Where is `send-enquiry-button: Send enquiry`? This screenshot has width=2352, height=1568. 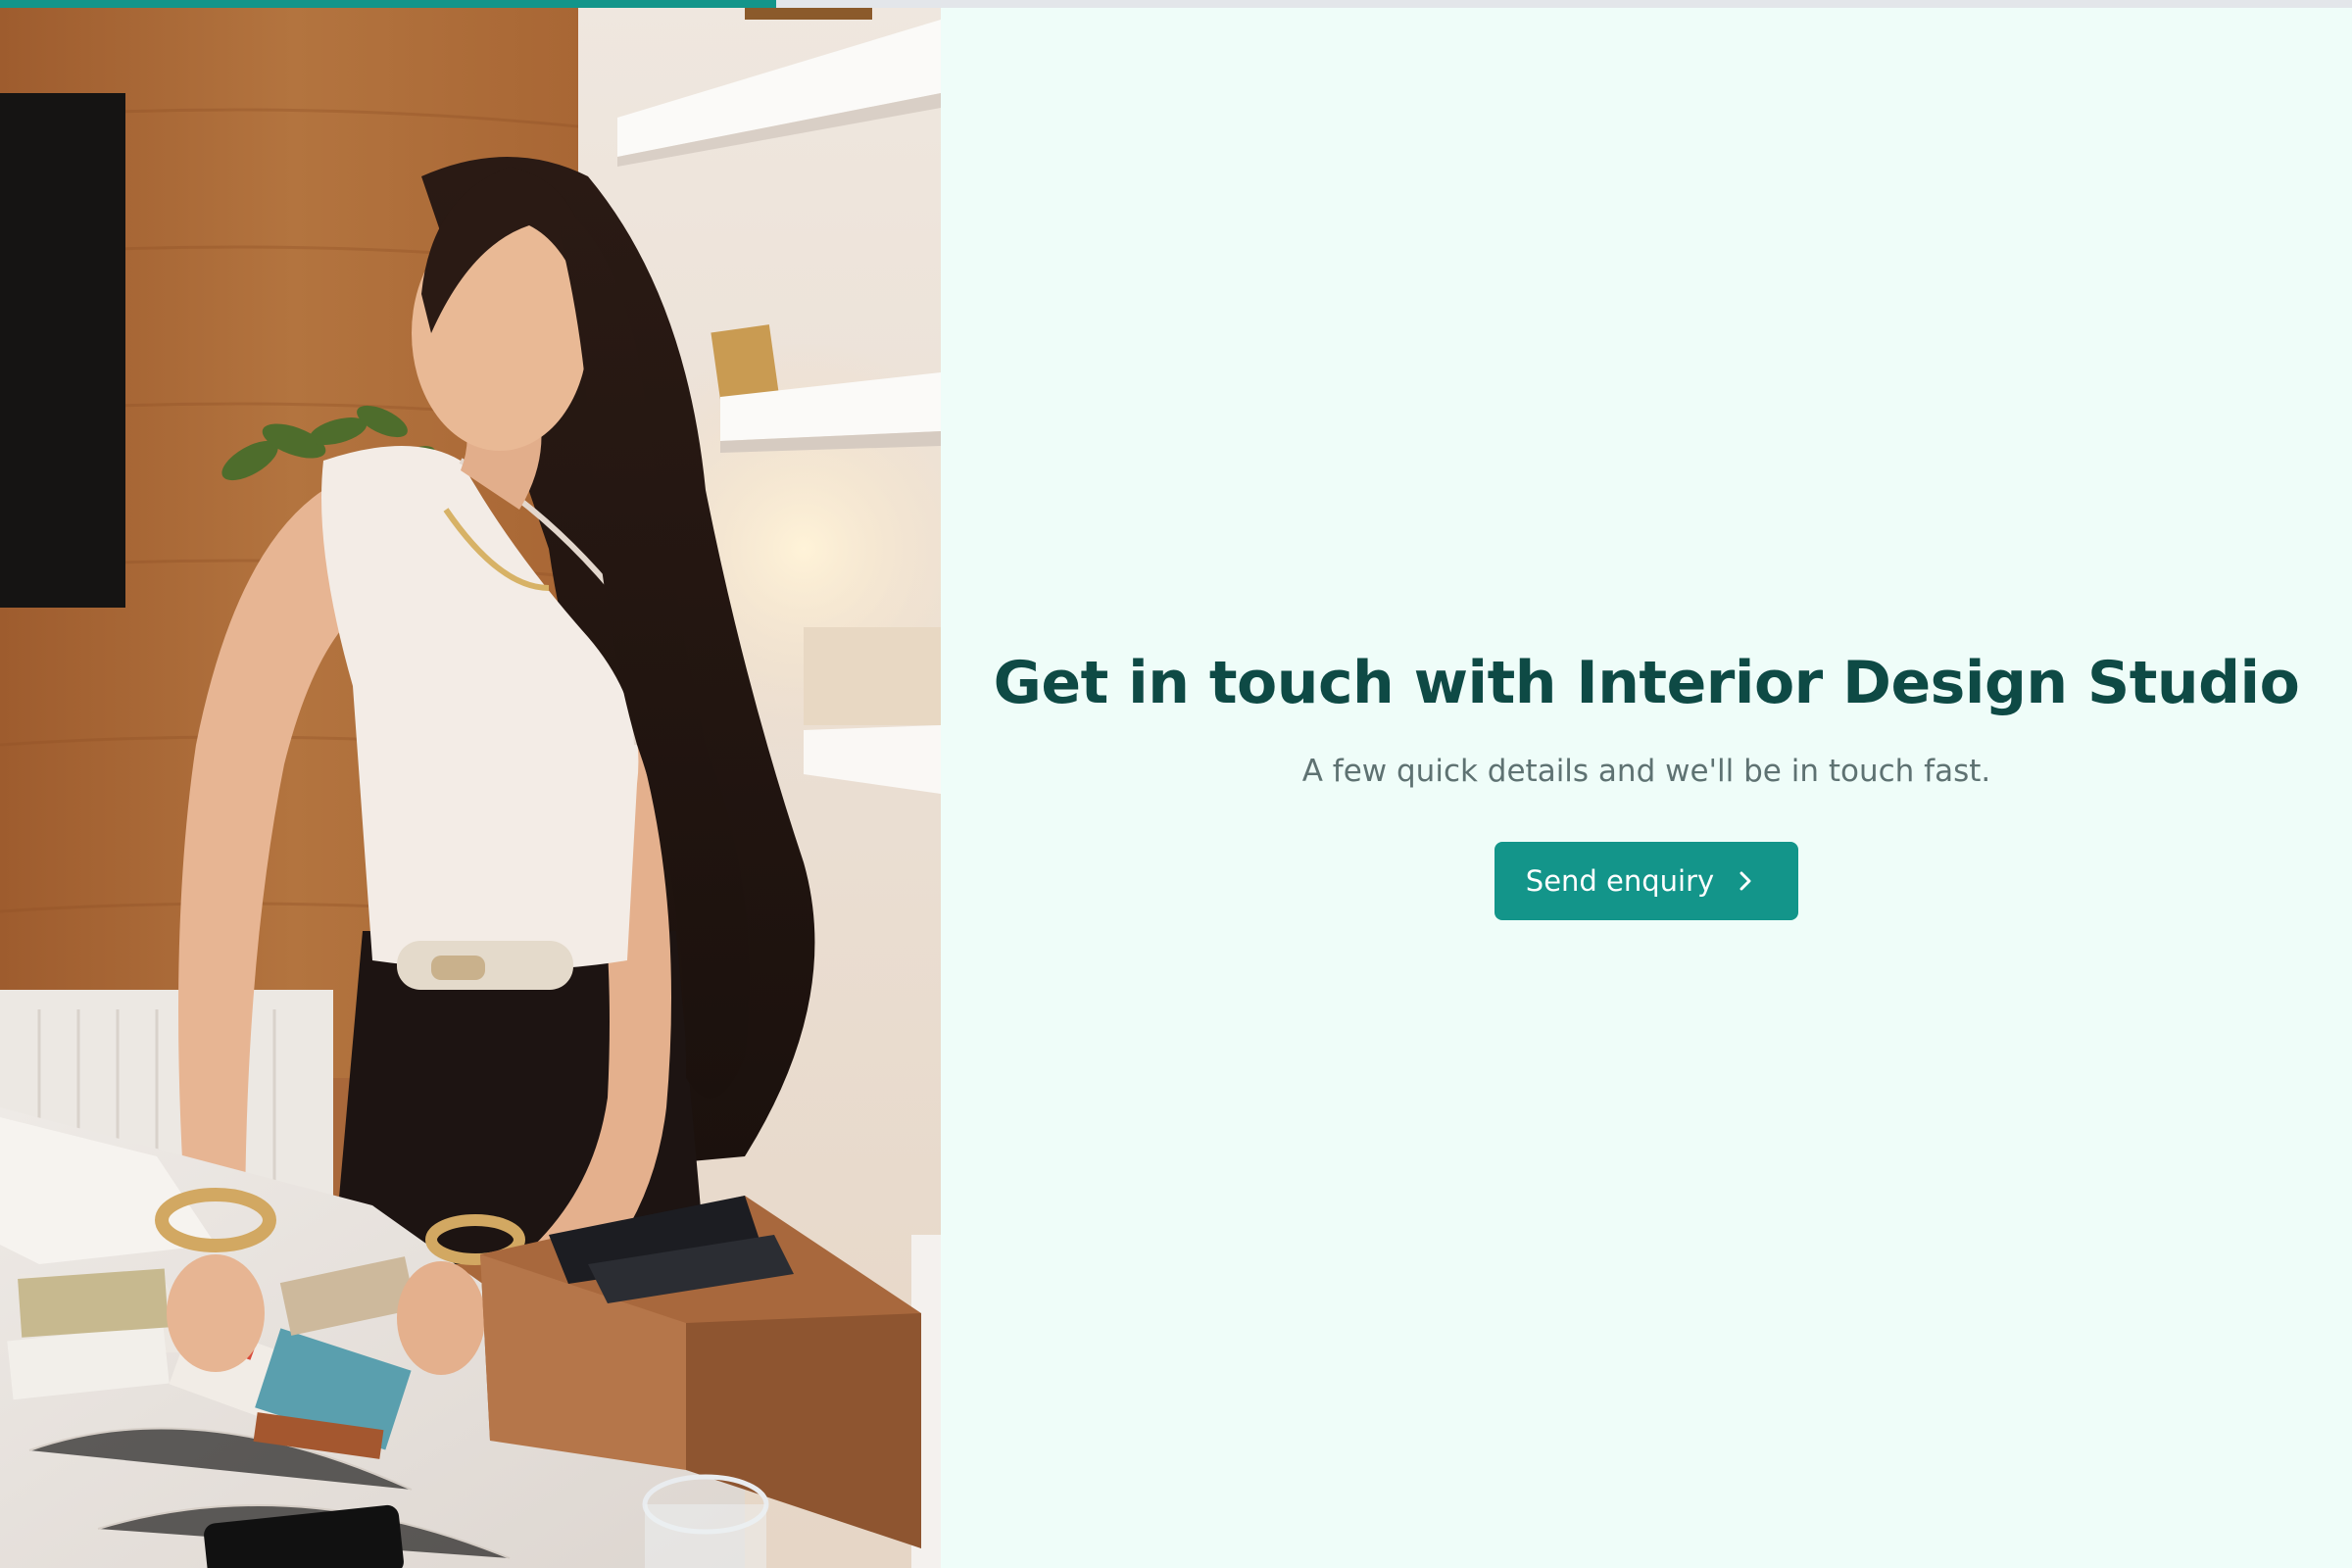 send-enquiry-button: Send enquiry is located at coordinates (1646, 881).